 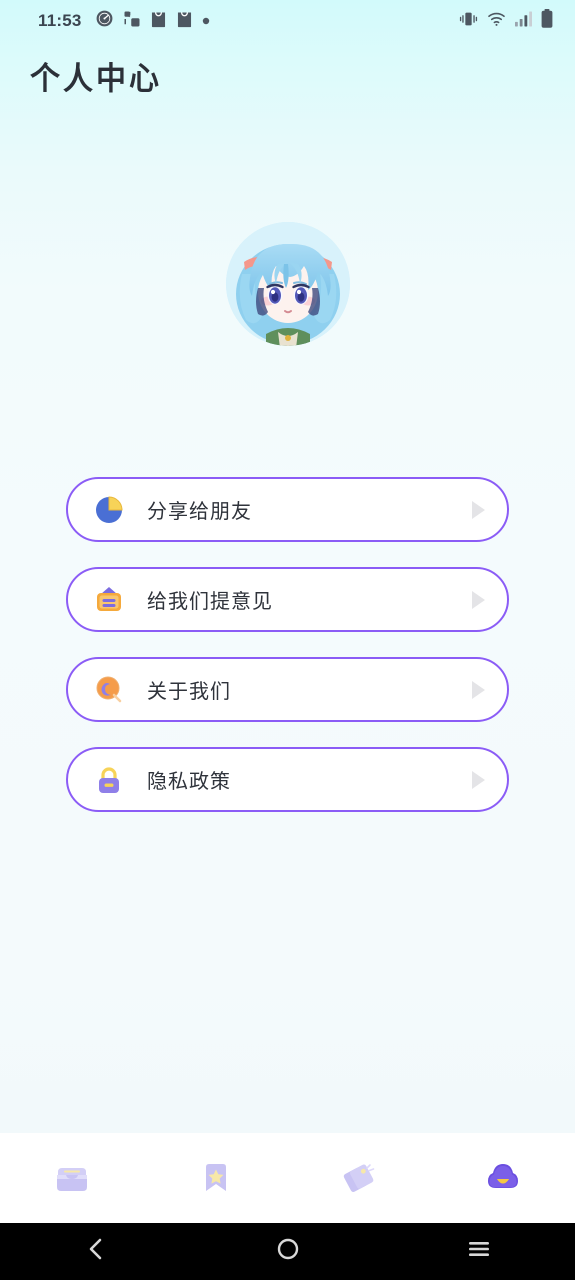 I want to click on tab-tags, so click(x=360, y=1178).